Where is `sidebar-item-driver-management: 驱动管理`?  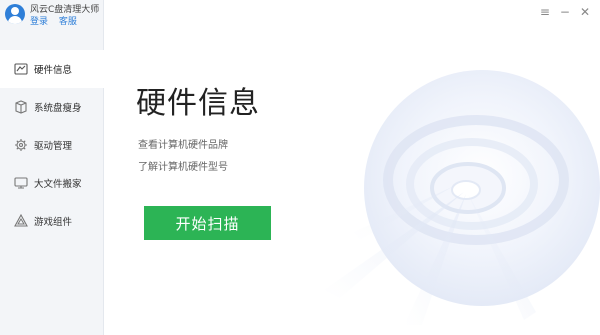
sidebar-item-driver-management: 驱动管理 is located at coordinates (52, 145).